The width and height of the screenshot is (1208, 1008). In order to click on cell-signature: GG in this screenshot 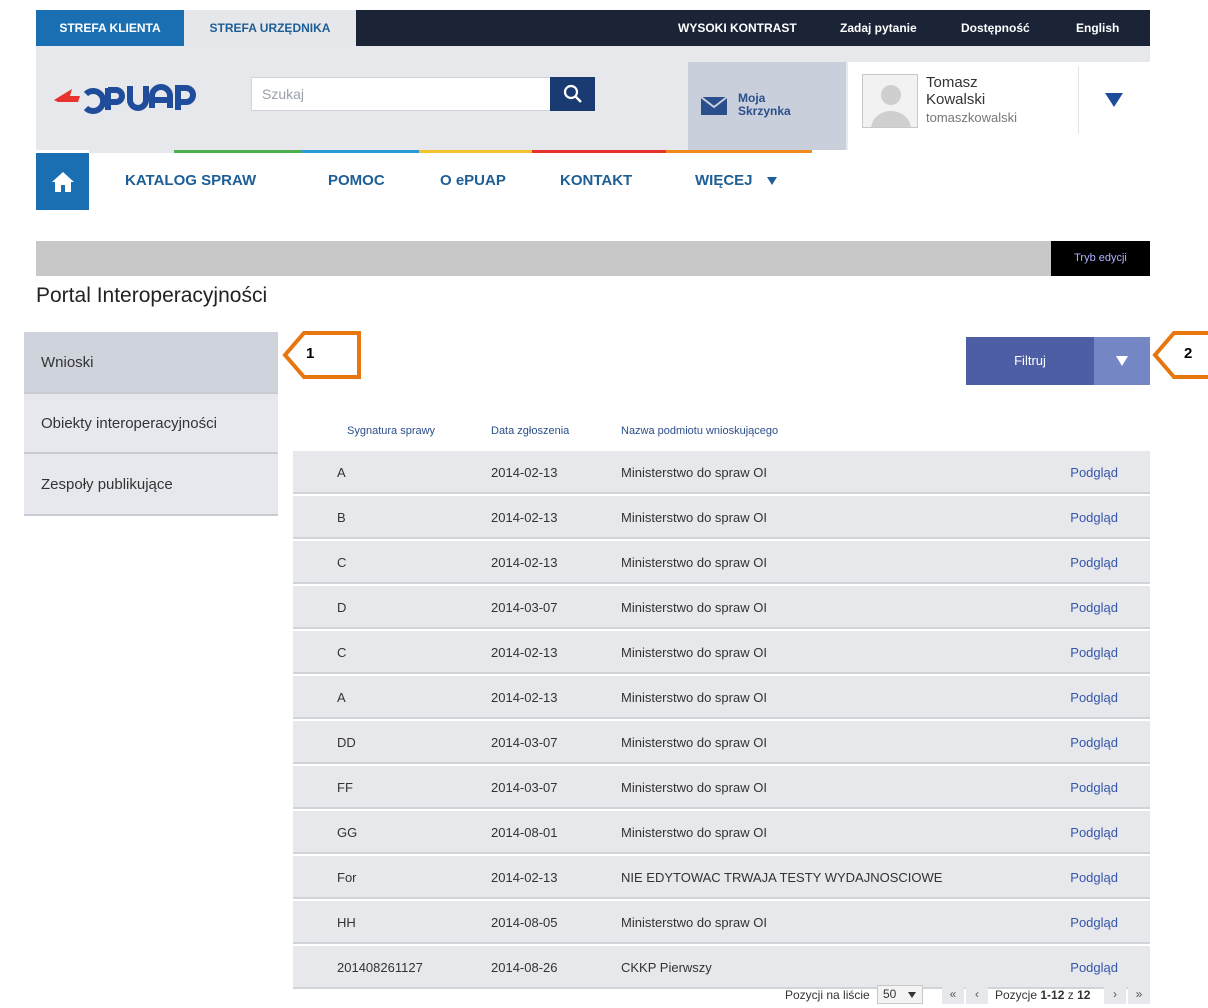, I will do `click(347, 832)`.